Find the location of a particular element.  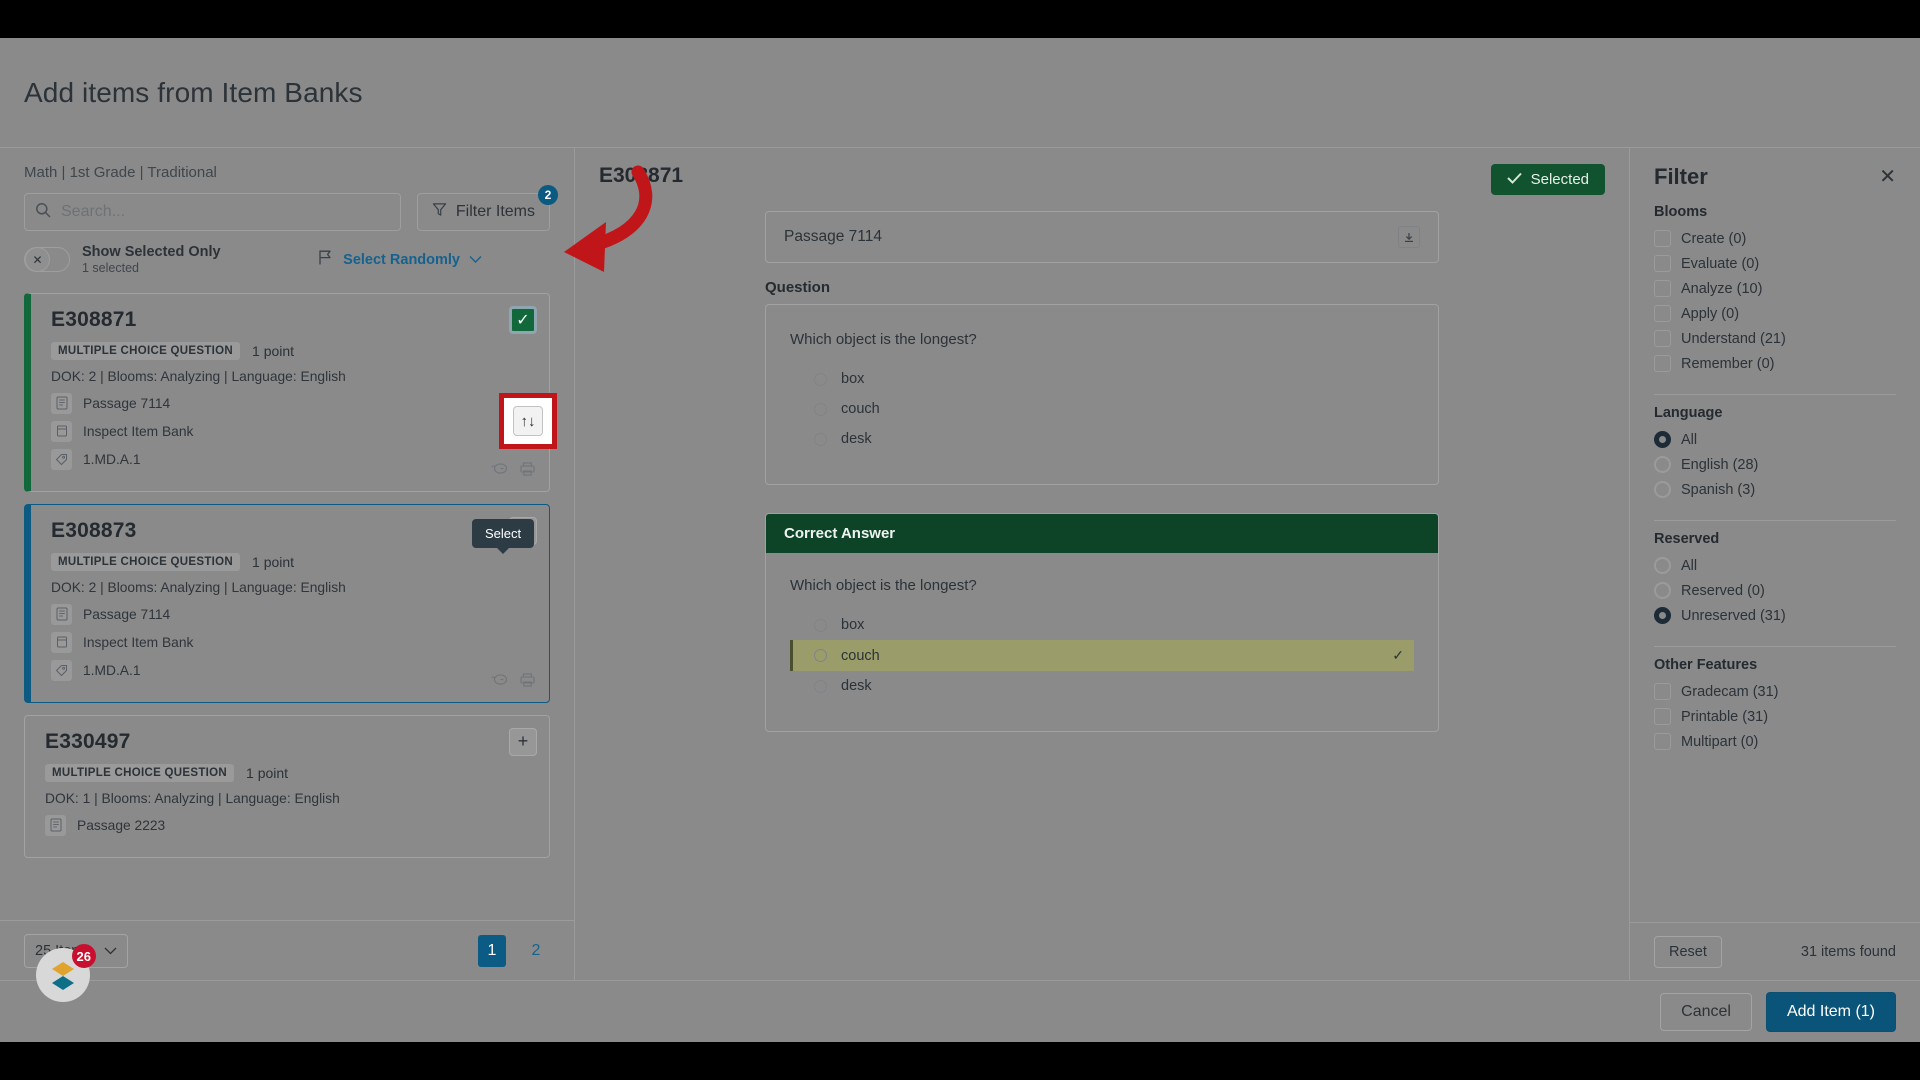

search-input-wrapper is located at coordinates (212, 212).